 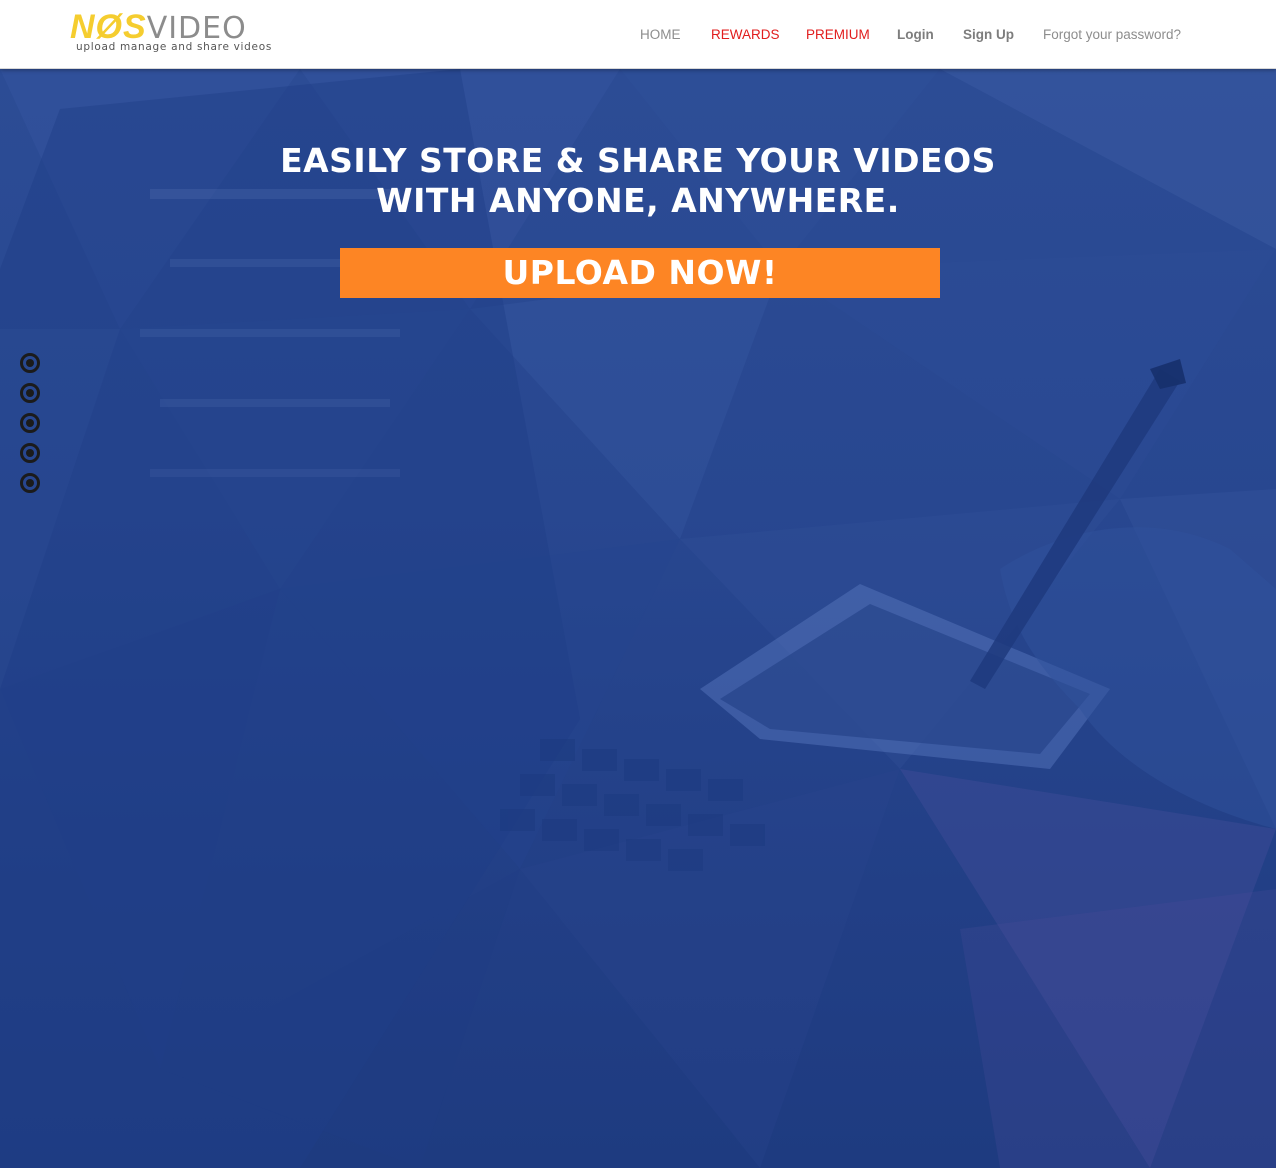 I want to click on site-logo: NØSVIDEO upload manage and share videos, so click(x=172, y=33).